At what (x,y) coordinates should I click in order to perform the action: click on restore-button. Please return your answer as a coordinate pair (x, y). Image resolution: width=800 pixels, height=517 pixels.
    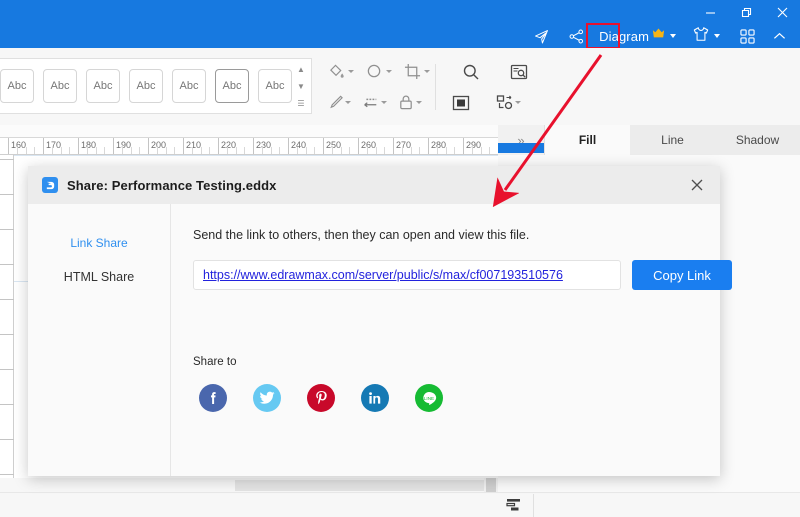
    Looking at the image, I should click on (746, 12).